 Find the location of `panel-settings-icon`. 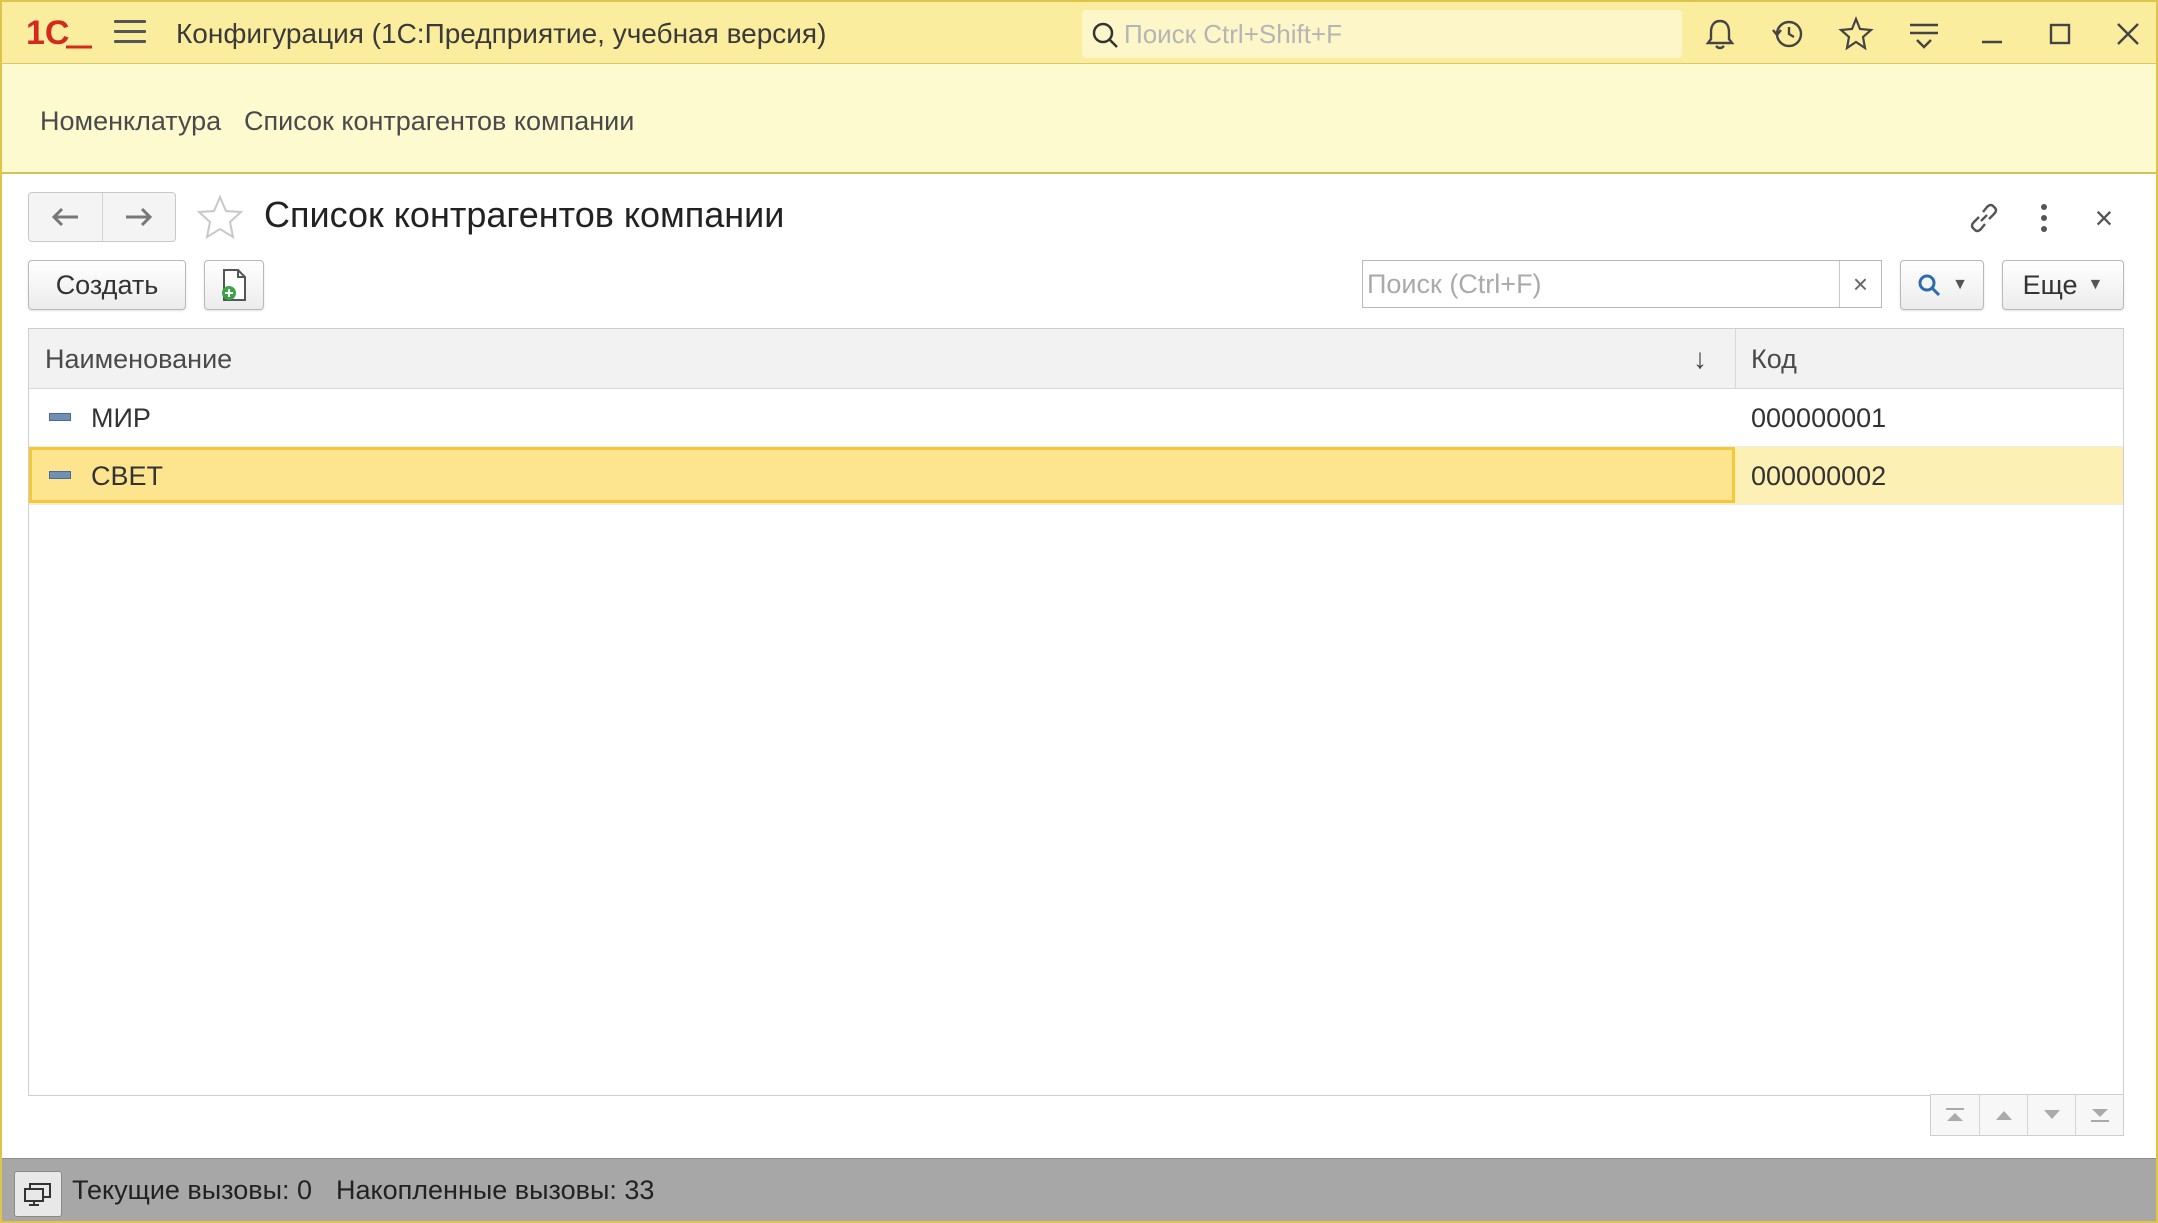

panel-settings-icon is located at coordinates (1924, 34).